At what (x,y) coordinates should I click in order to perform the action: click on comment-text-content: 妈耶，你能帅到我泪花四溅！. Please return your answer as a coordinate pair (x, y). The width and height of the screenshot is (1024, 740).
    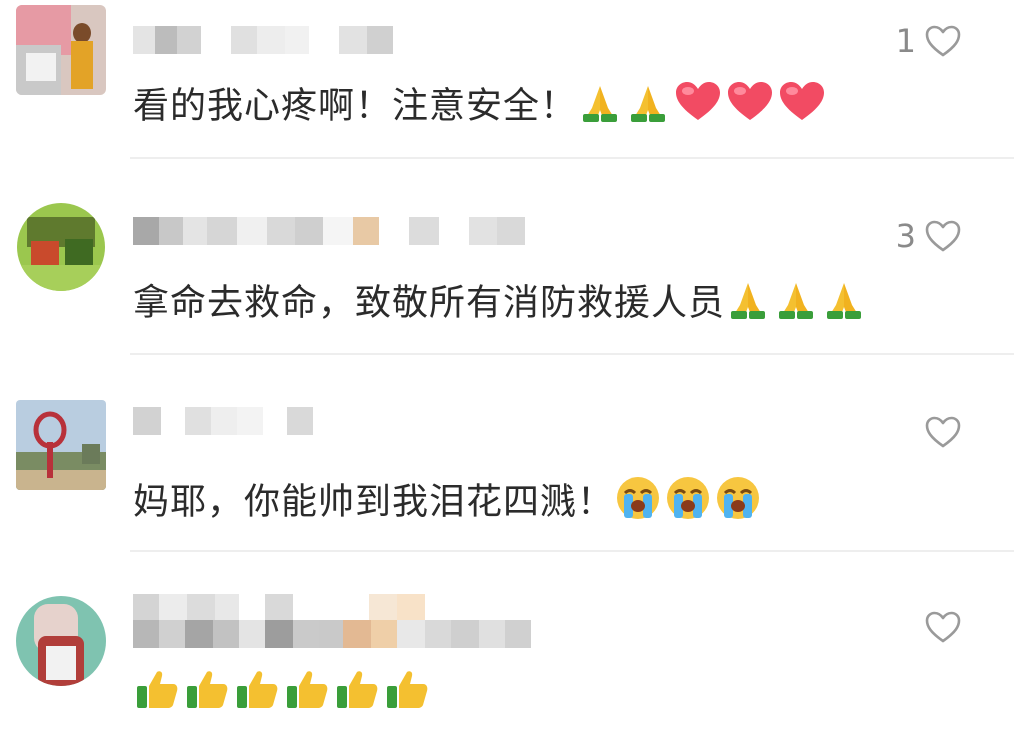
    Looking at the image, I should click on (374, 502).